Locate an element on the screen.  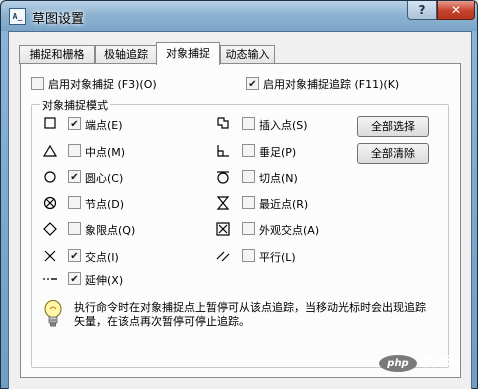
perpendicular-checkbox is located at coordinates (248, 150).